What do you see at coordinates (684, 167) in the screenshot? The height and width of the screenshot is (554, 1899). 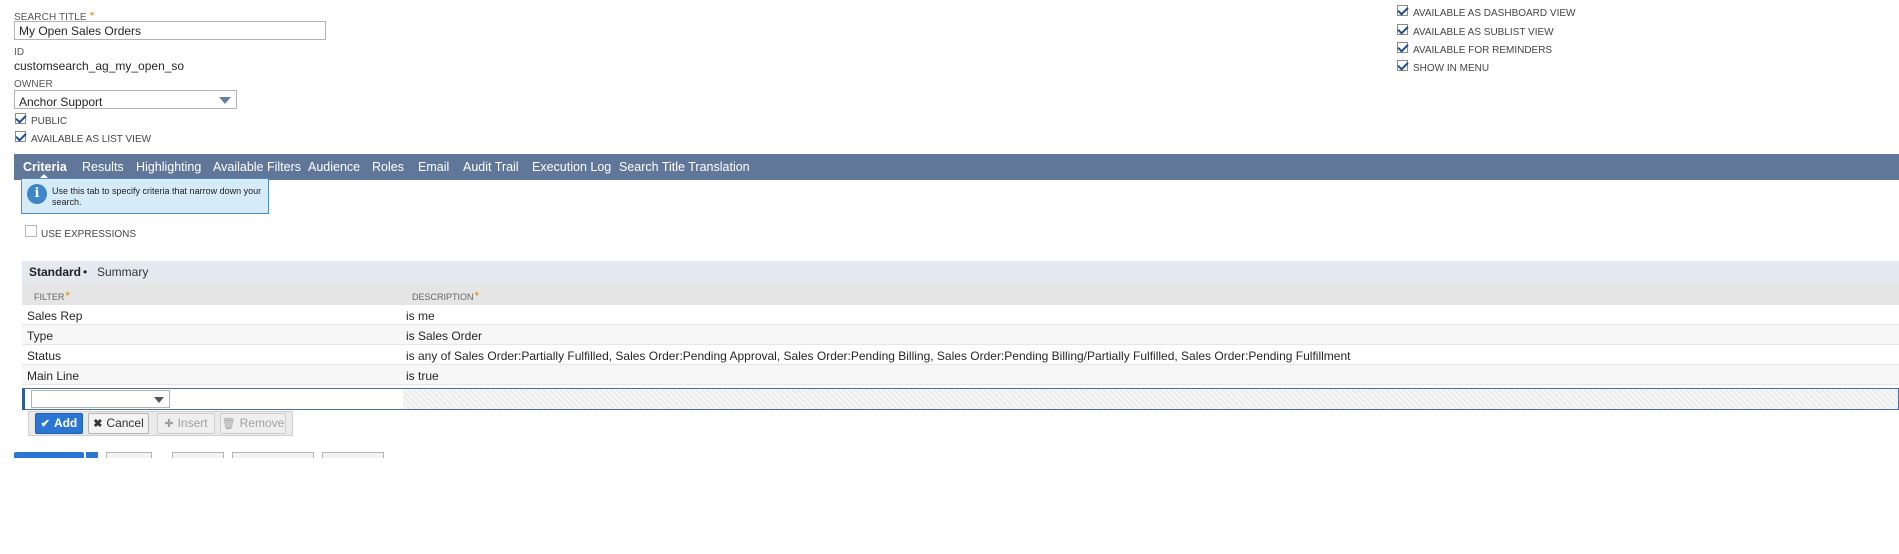 I see `tab-search-title-translation: Search Title Translation` at bounding box center [684, 167].